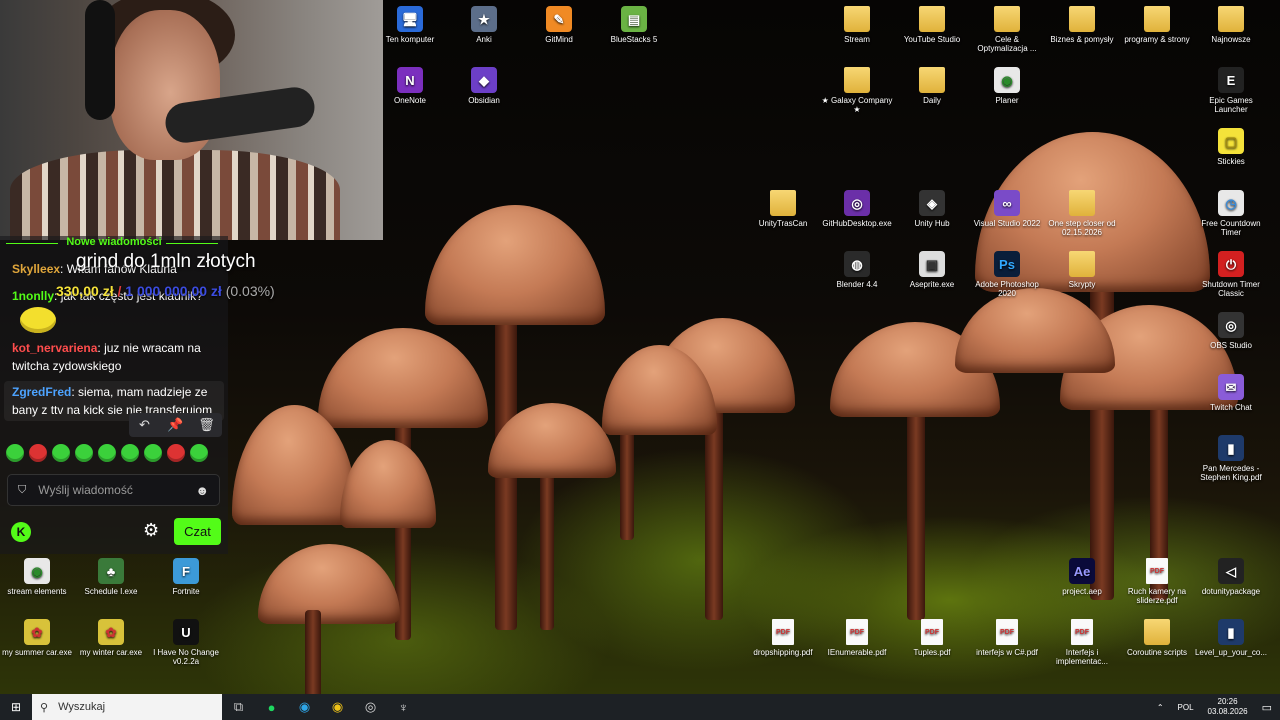 The width and height of the screenshot is (1280, 720). I want to click on desktop-icon-label: Obsidian, so click(484, 100).